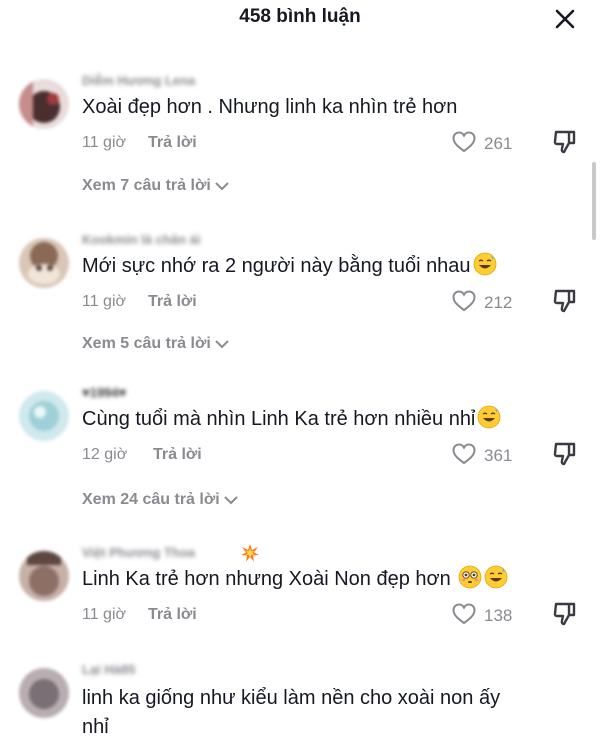 The height and width of the screenshot is (741, 600). I want to click on view-replies-button: Xem 5 câu trả lời, so click(156, 344).